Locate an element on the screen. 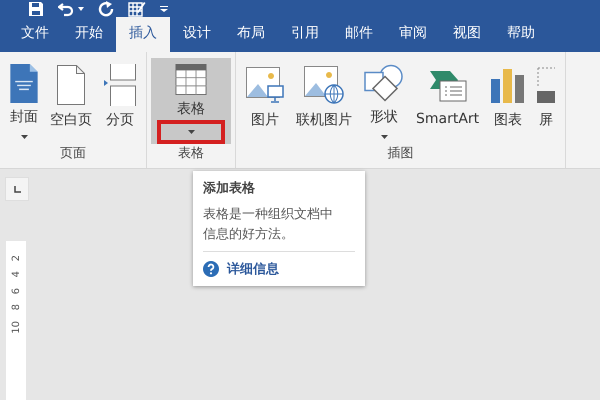 This screenshot has width=600, height=400. cover-page-icon is located at coordinates (24, 83).